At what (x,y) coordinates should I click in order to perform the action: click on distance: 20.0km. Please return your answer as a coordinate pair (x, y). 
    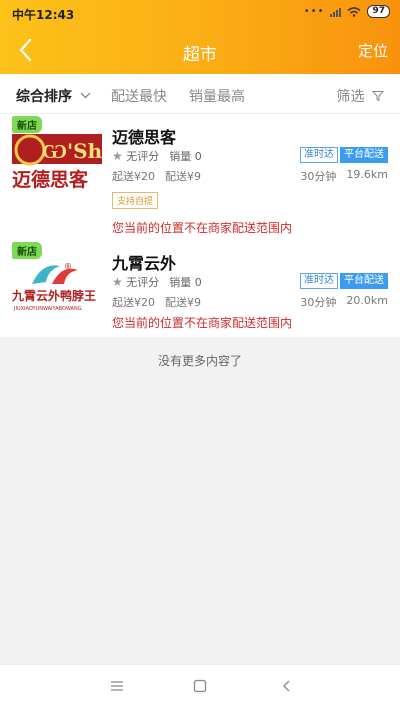
    Looking at the image, I should click on (367, 300).